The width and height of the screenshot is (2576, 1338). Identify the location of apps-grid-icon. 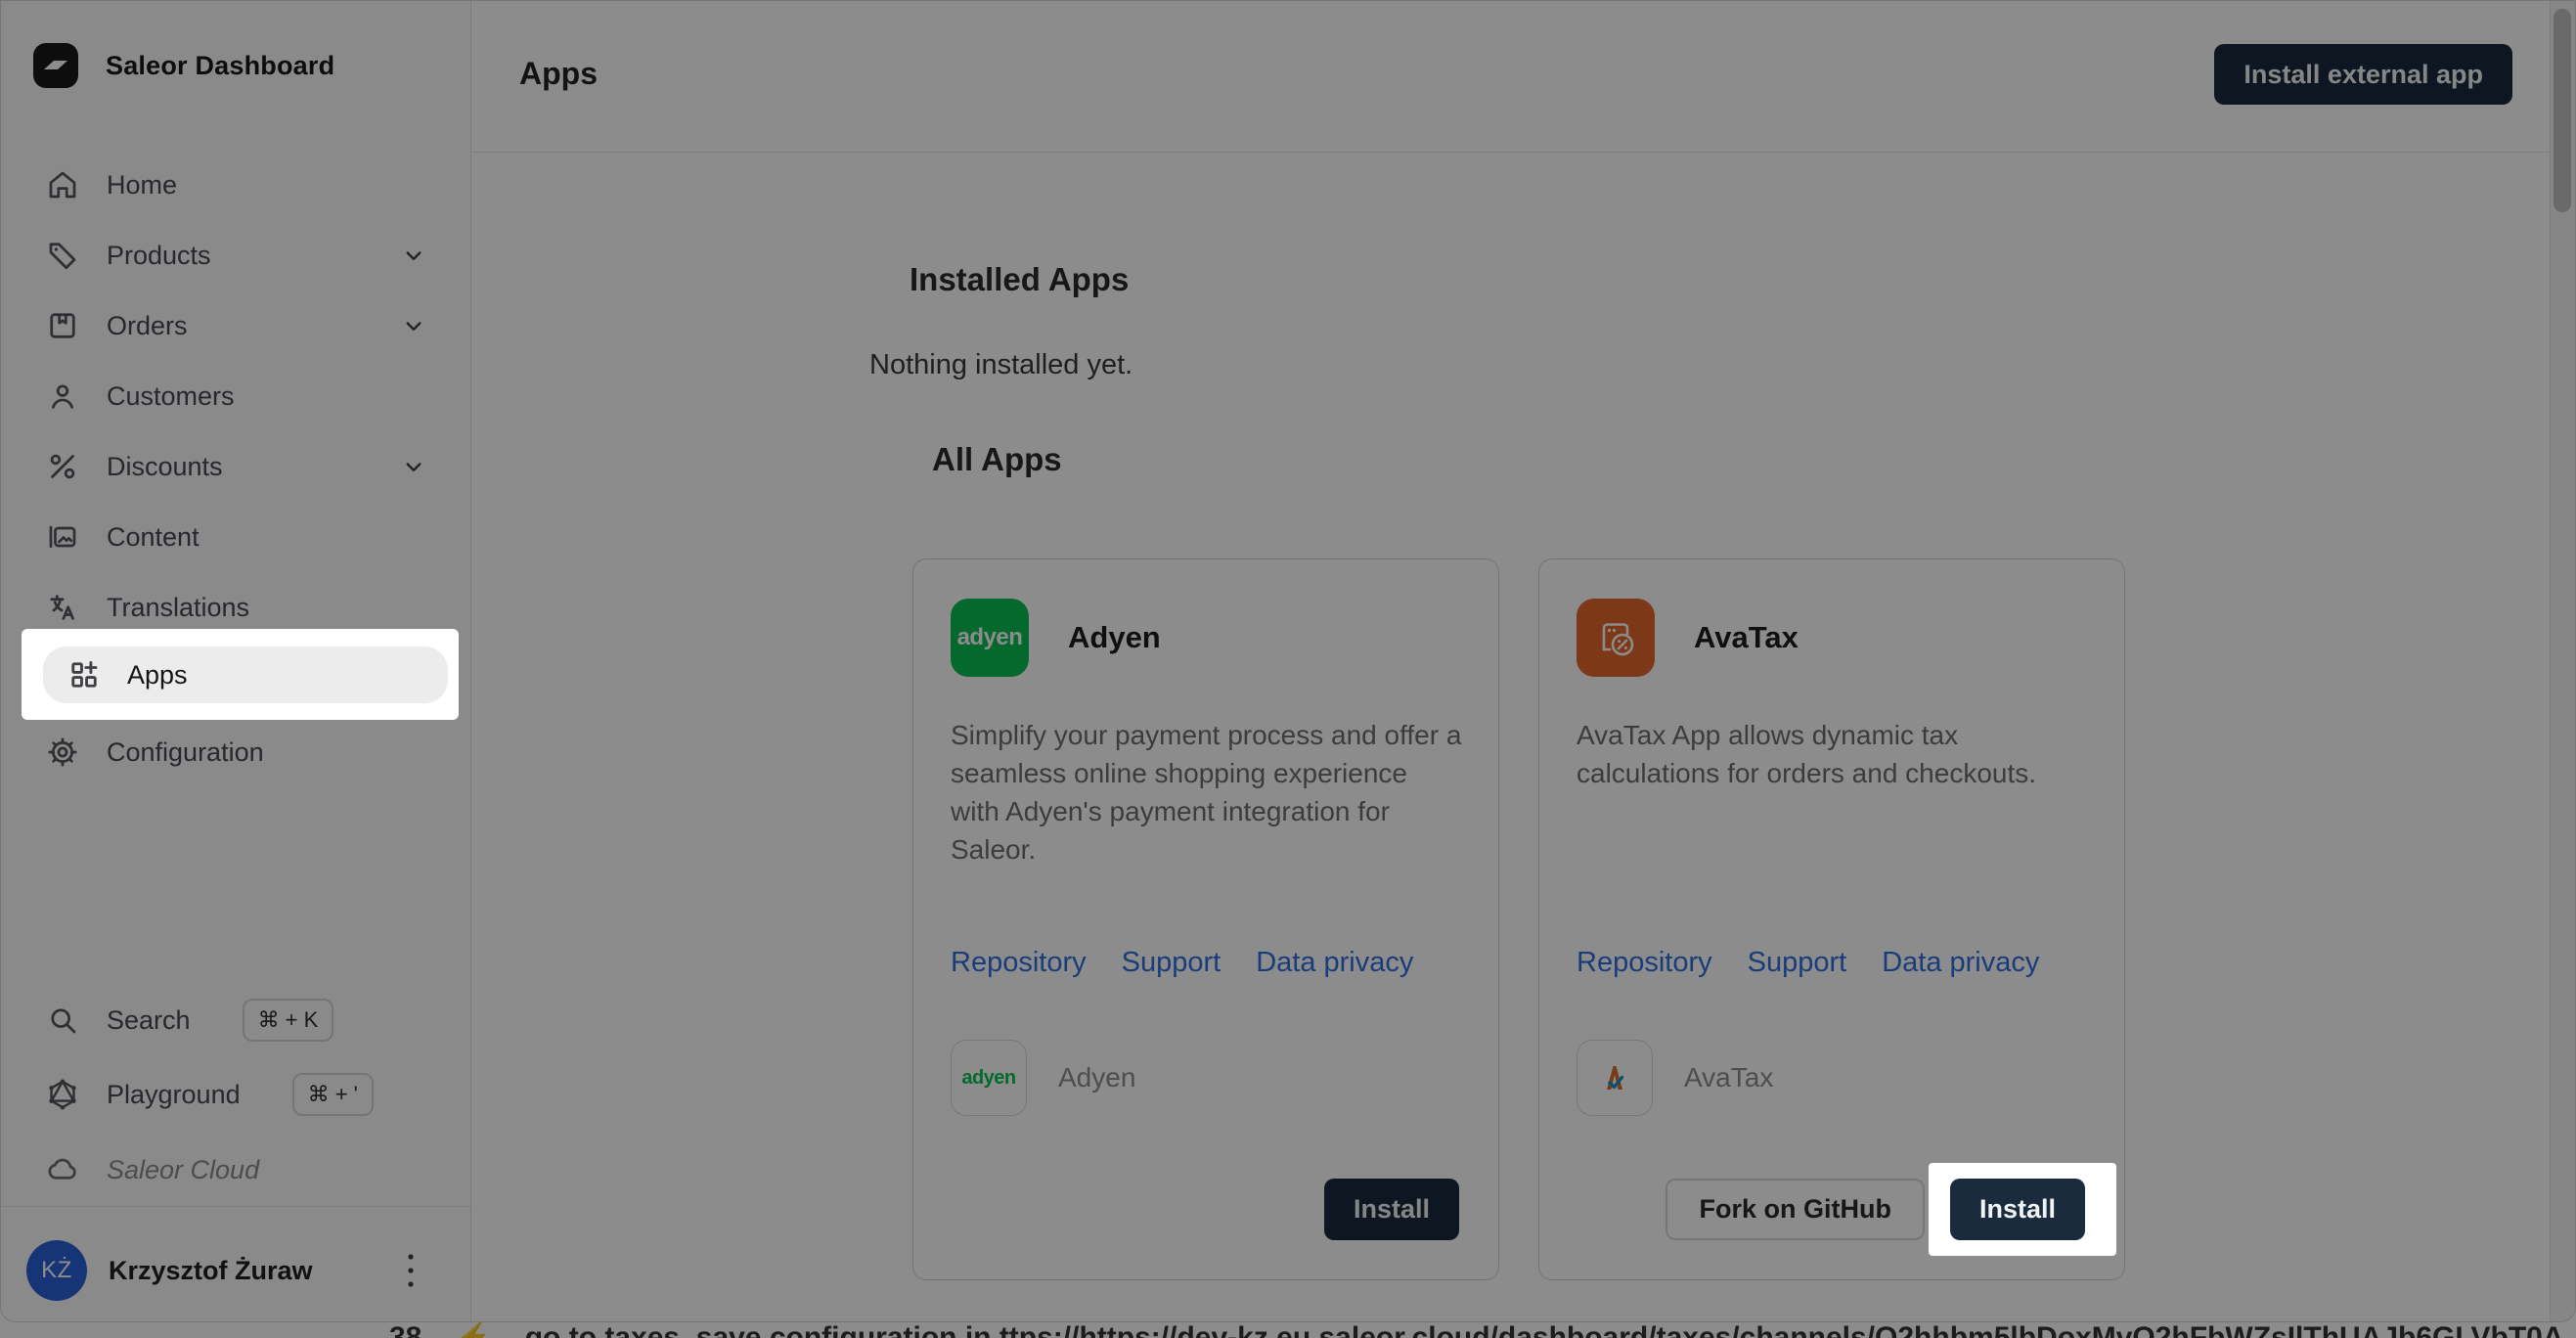
(84, 674).